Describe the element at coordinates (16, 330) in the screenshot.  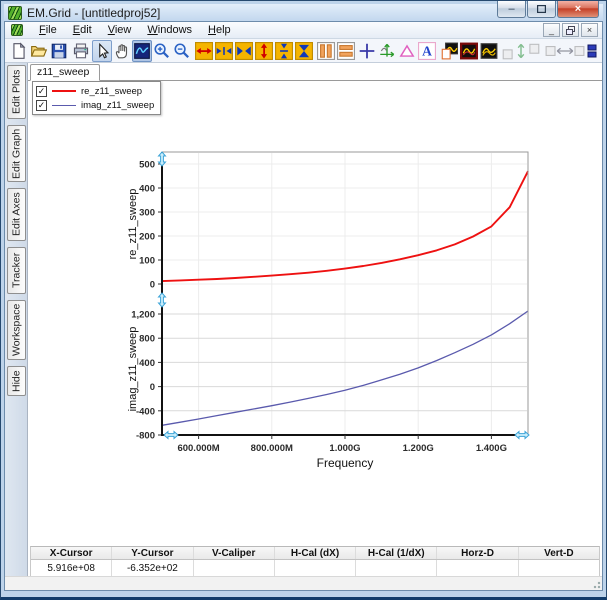
I see `sidebar-item-workspace: Workspace` at that location.